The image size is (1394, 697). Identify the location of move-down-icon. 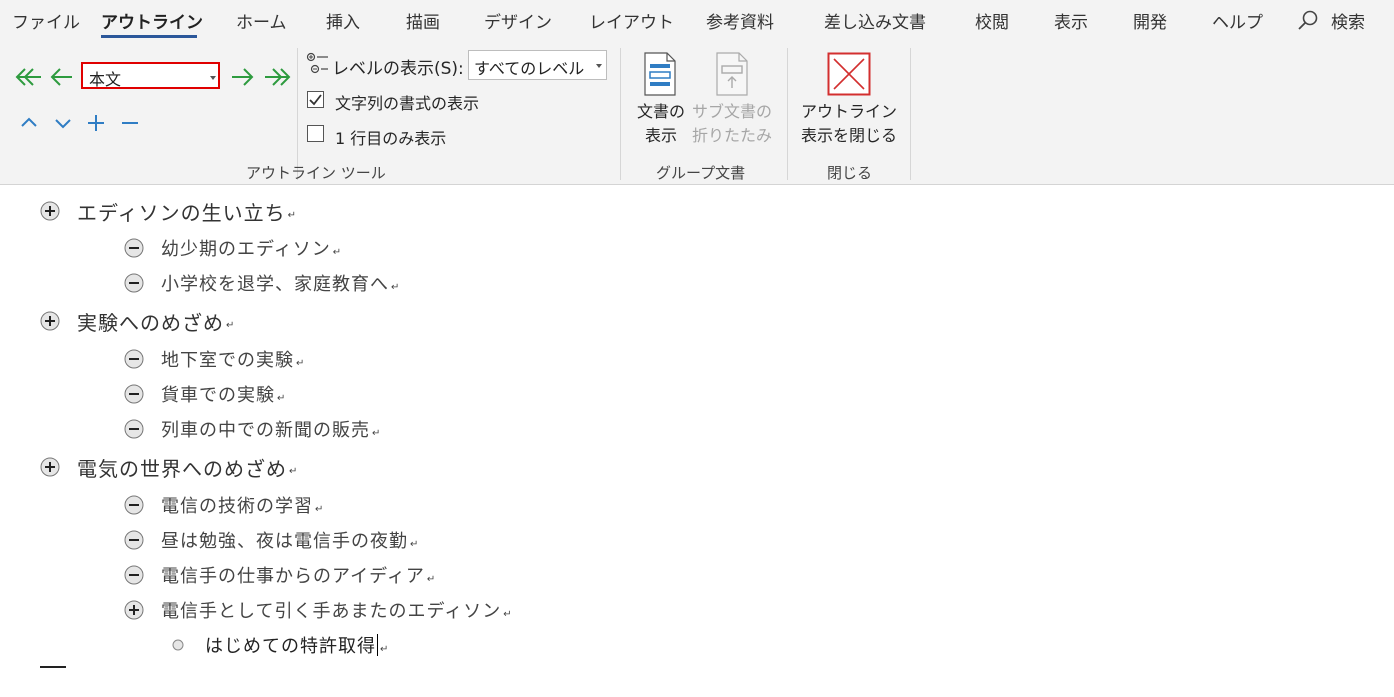
(63, 124).